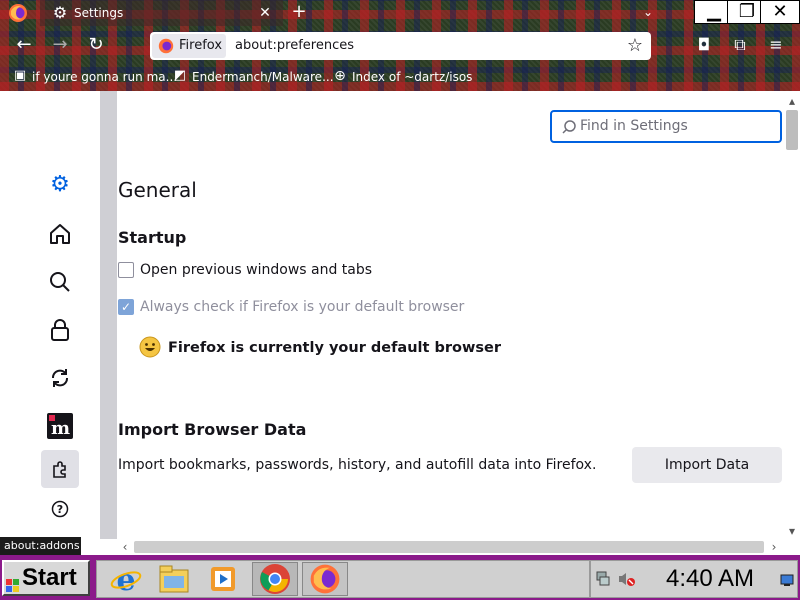  Describe the element at coordinates (180, 75) in the screenshot. I see `github-icon: ◩` at that location.